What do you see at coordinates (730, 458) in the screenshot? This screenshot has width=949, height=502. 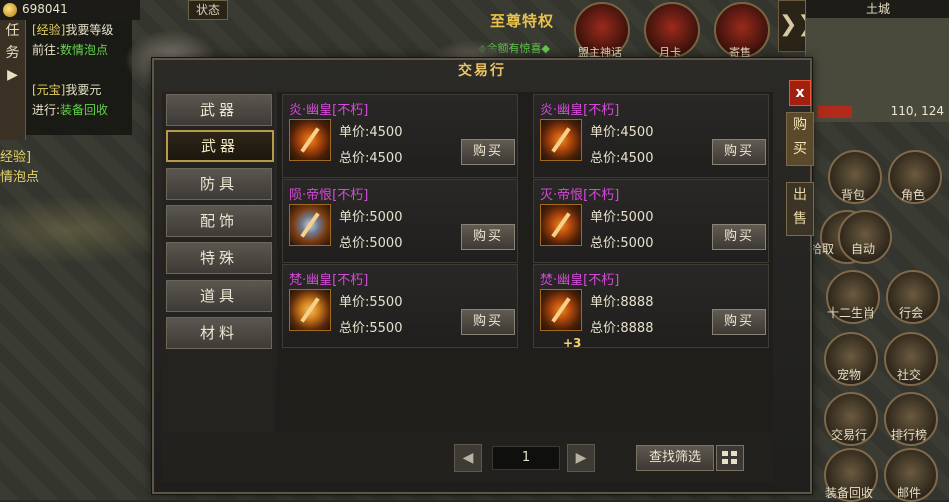 I see `view-toggle-icon` at bounding box center [730, 458].